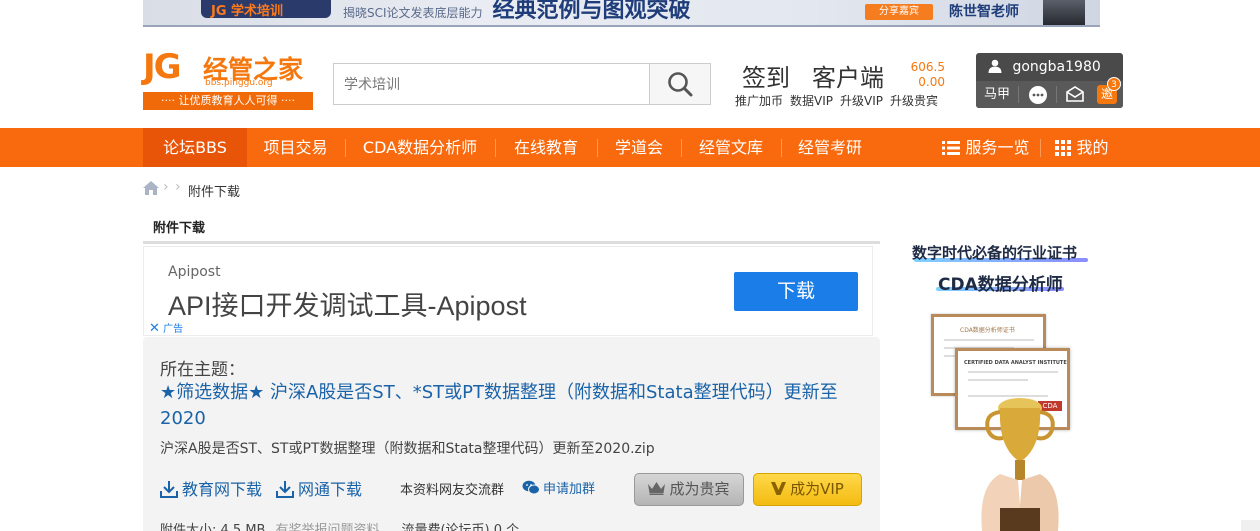 The height and width of the screenshot is (531, 1260). I want to click on sidebar-title-1: 数字时代必备的行业证书, so click(995, 253).